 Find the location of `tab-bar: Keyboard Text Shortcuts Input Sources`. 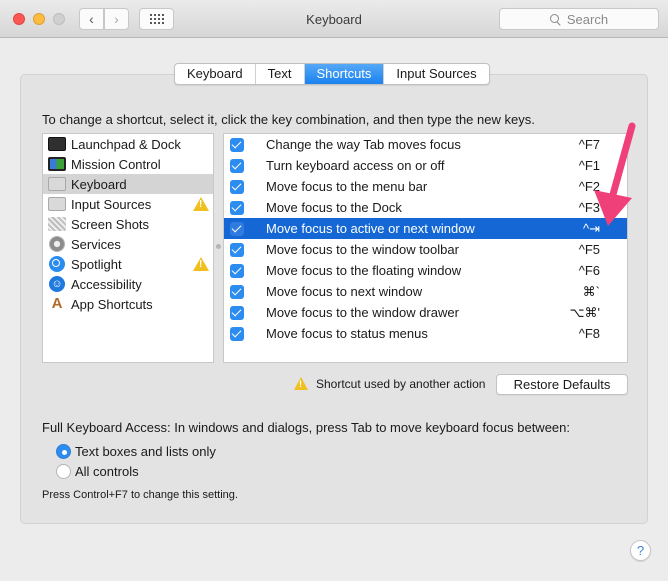

tab-bar: Keyboard Text Shortcuts Input Sources is located at coordinates (332, 74).